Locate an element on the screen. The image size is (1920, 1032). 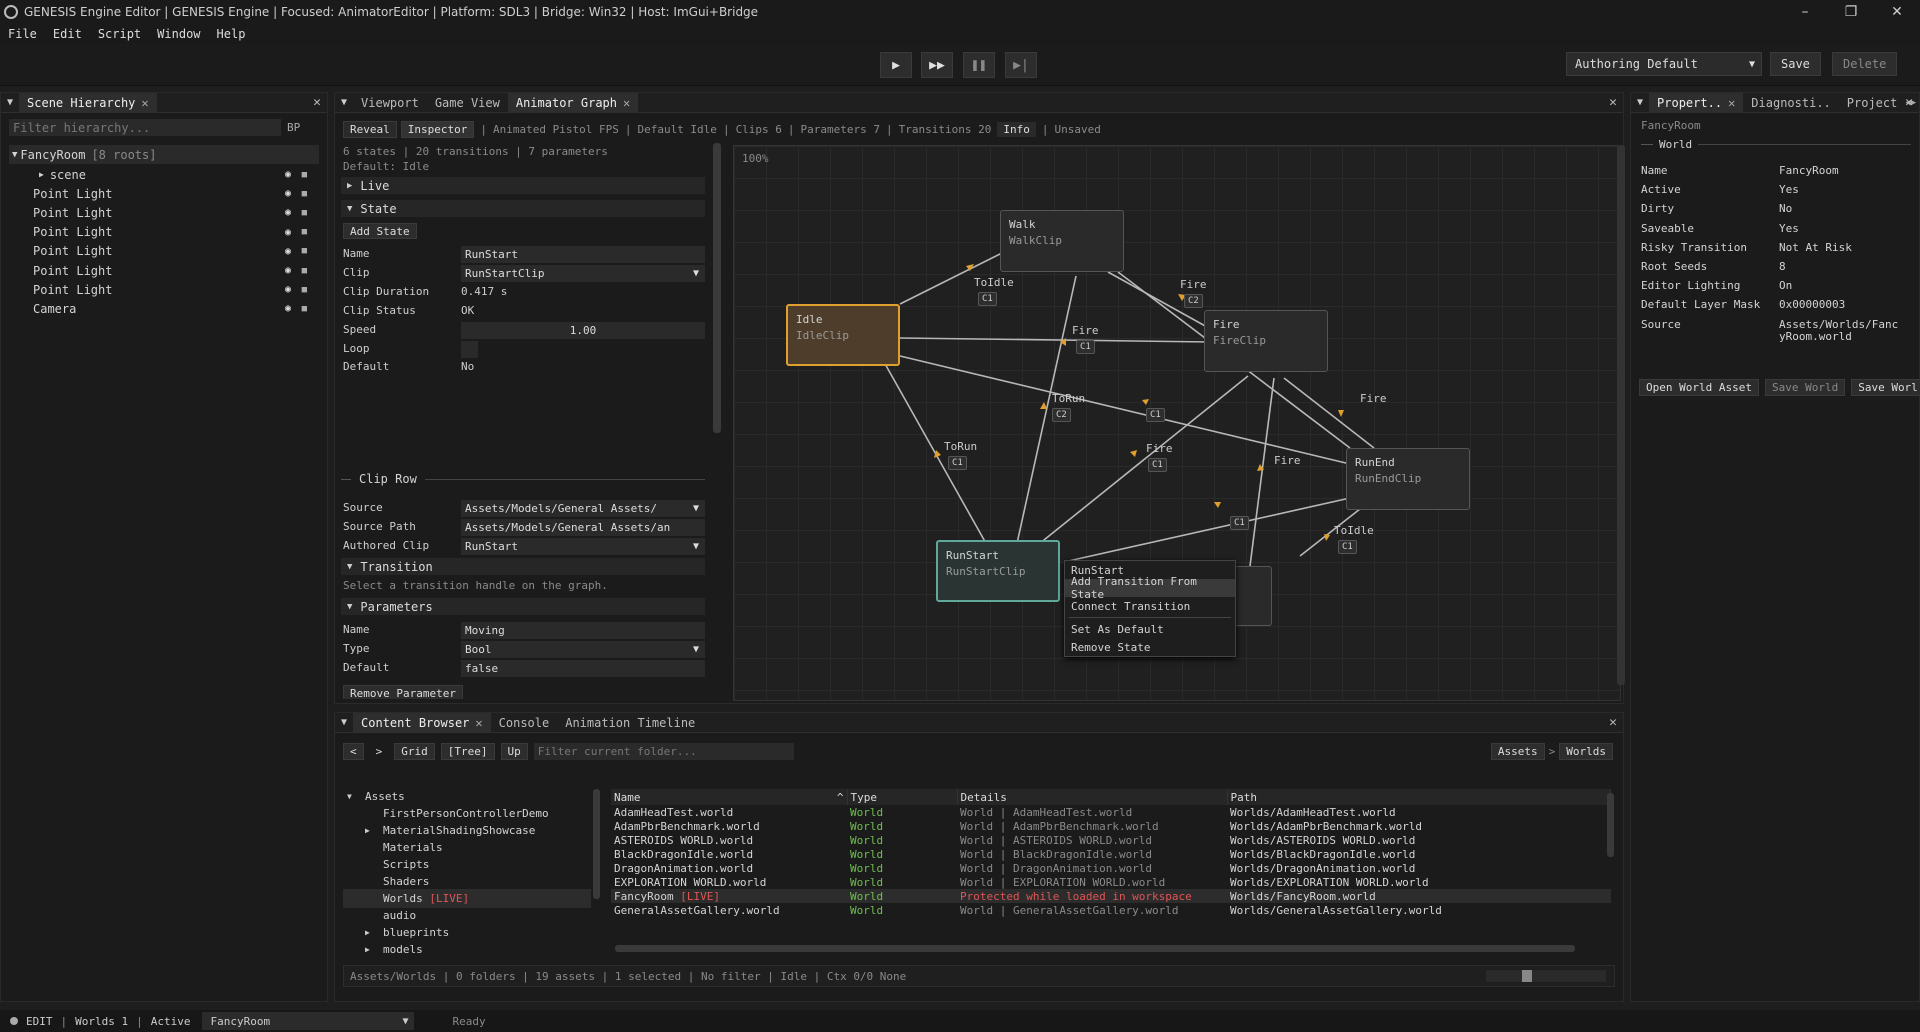
slider-handle is located at coordinates (1527, 976).